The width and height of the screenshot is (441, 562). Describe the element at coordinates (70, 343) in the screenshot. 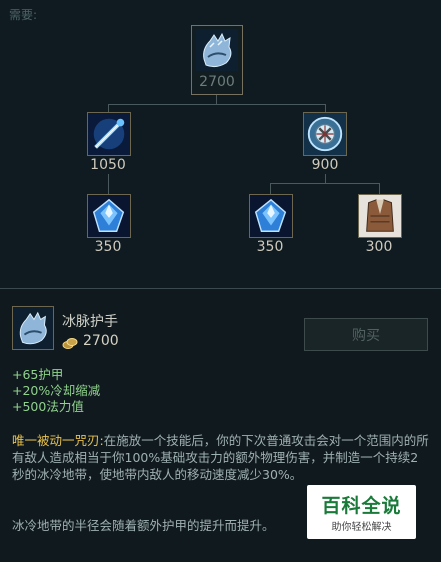

I see `gold-coin-icon` at that location.